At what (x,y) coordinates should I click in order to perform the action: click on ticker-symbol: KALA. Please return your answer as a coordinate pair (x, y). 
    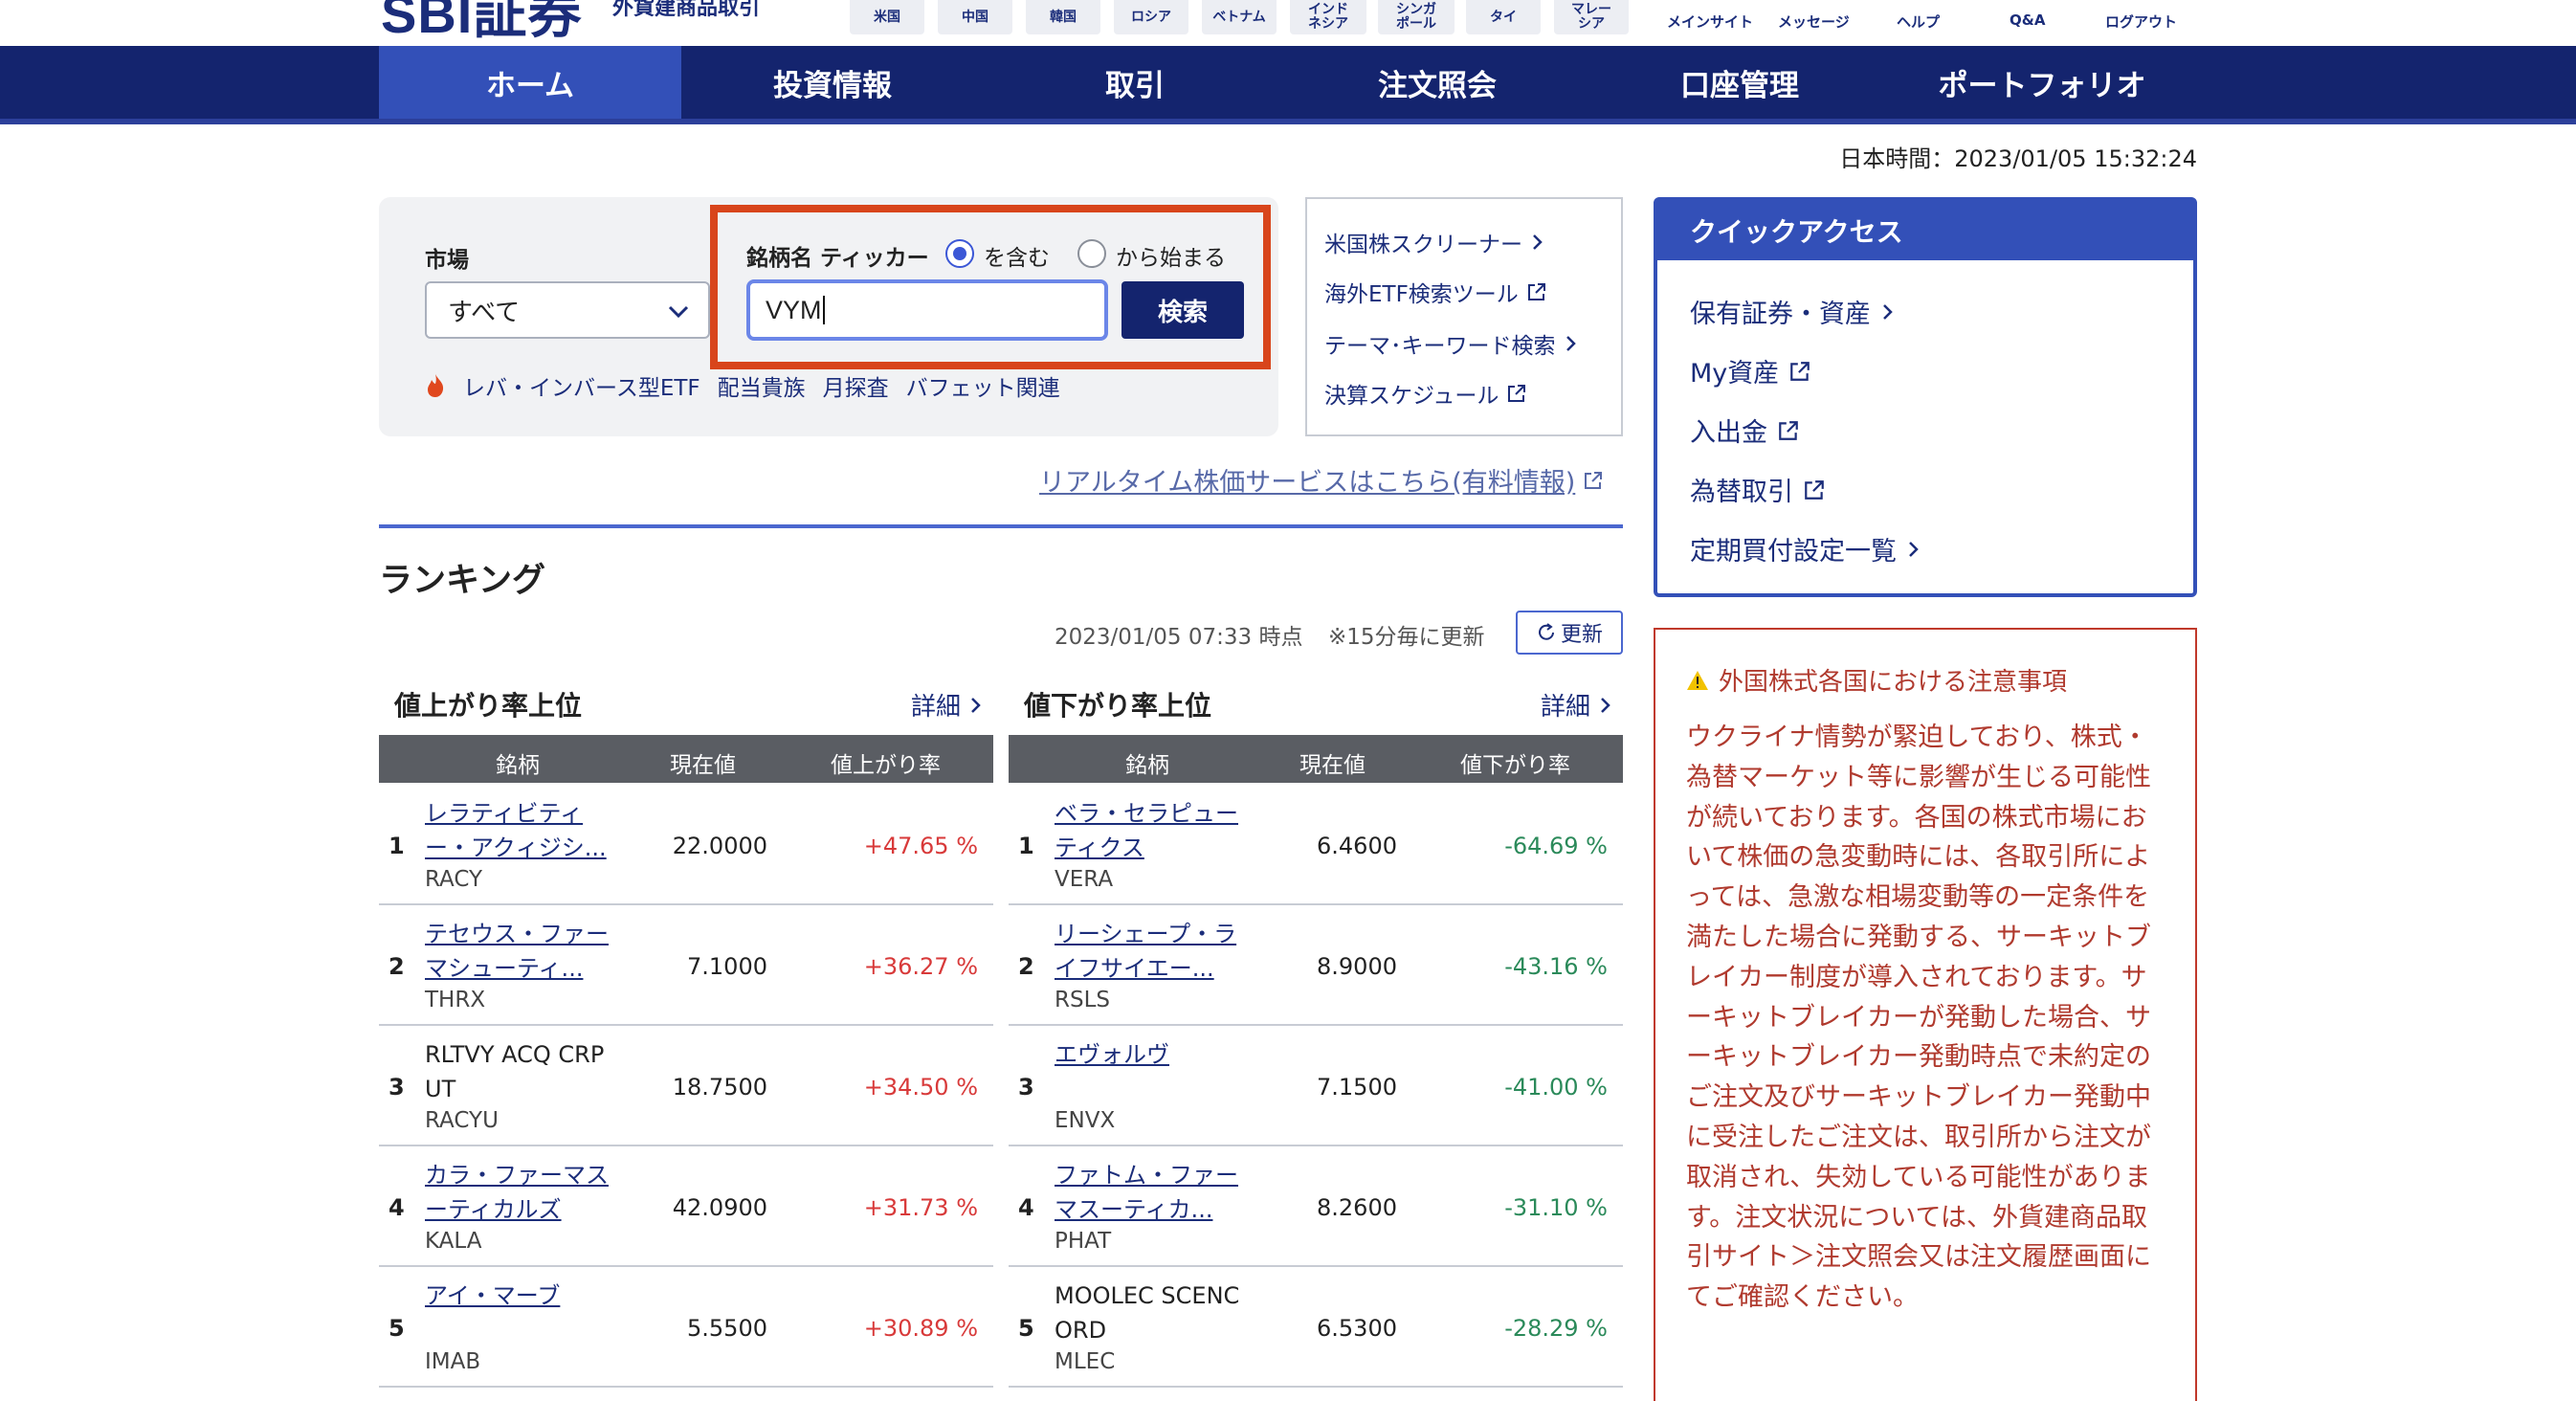
    Looking at the image, I should click on (453, 1241).